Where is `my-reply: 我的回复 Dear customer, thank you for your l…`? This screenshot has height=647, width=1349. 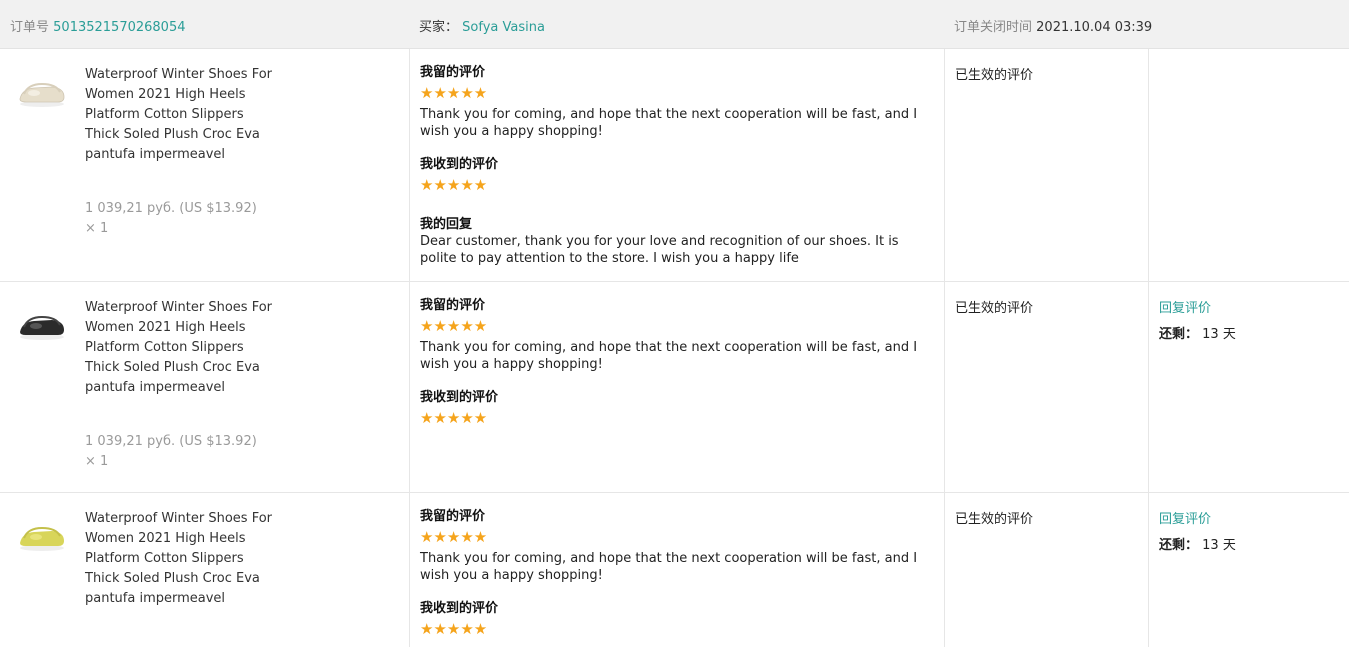 my-reply: 我的回复 Dear customer, thank you for your l… is located at coordinates (677, 241).